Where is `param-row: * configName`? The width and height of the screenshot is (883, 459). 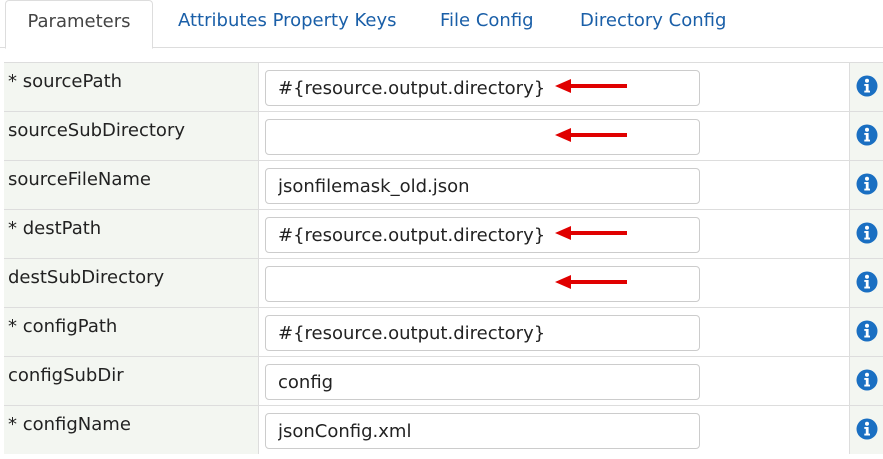 param-row: * configName is located at coordinates (443, 429).